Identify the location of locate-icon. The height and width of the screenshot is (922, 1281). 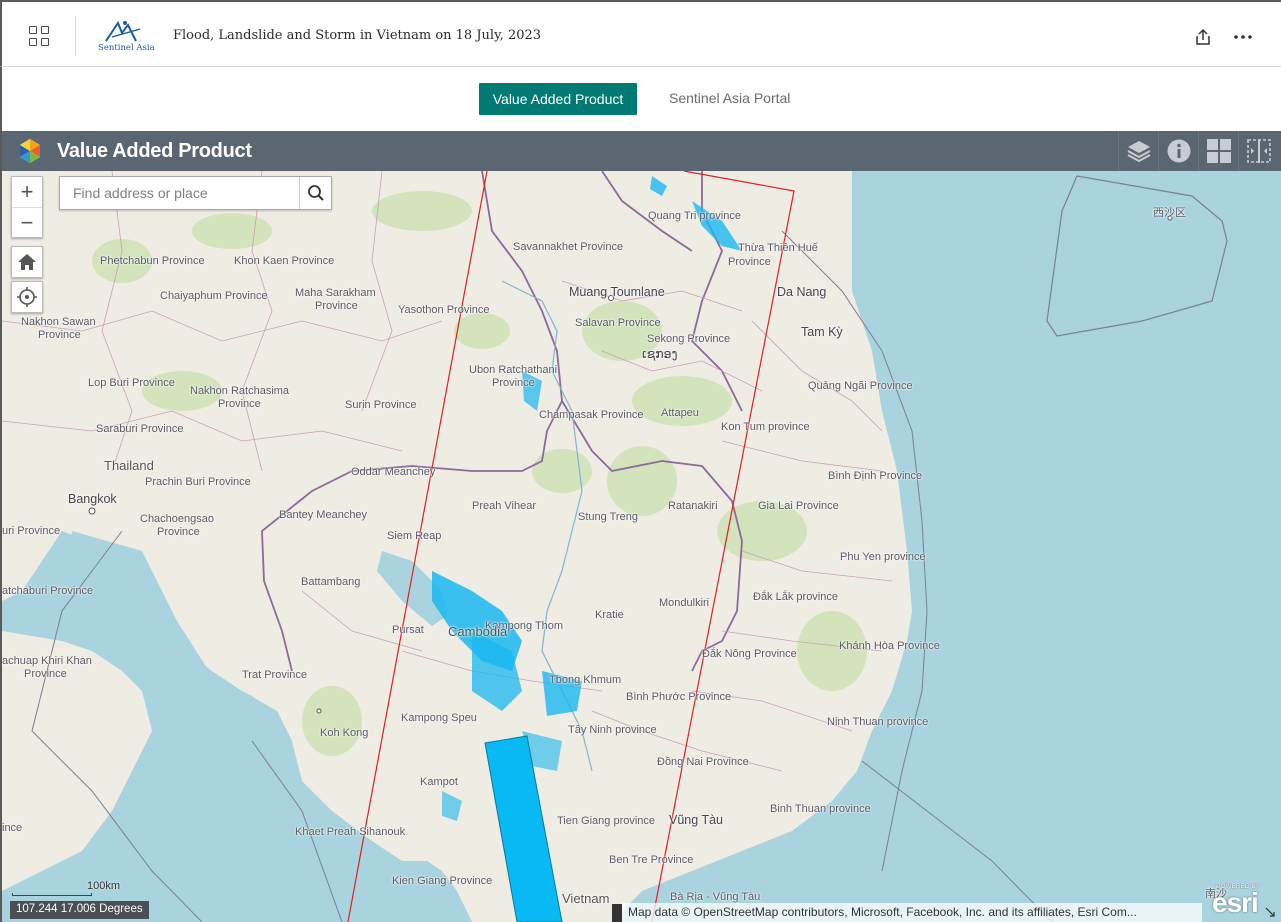
(27, 297).